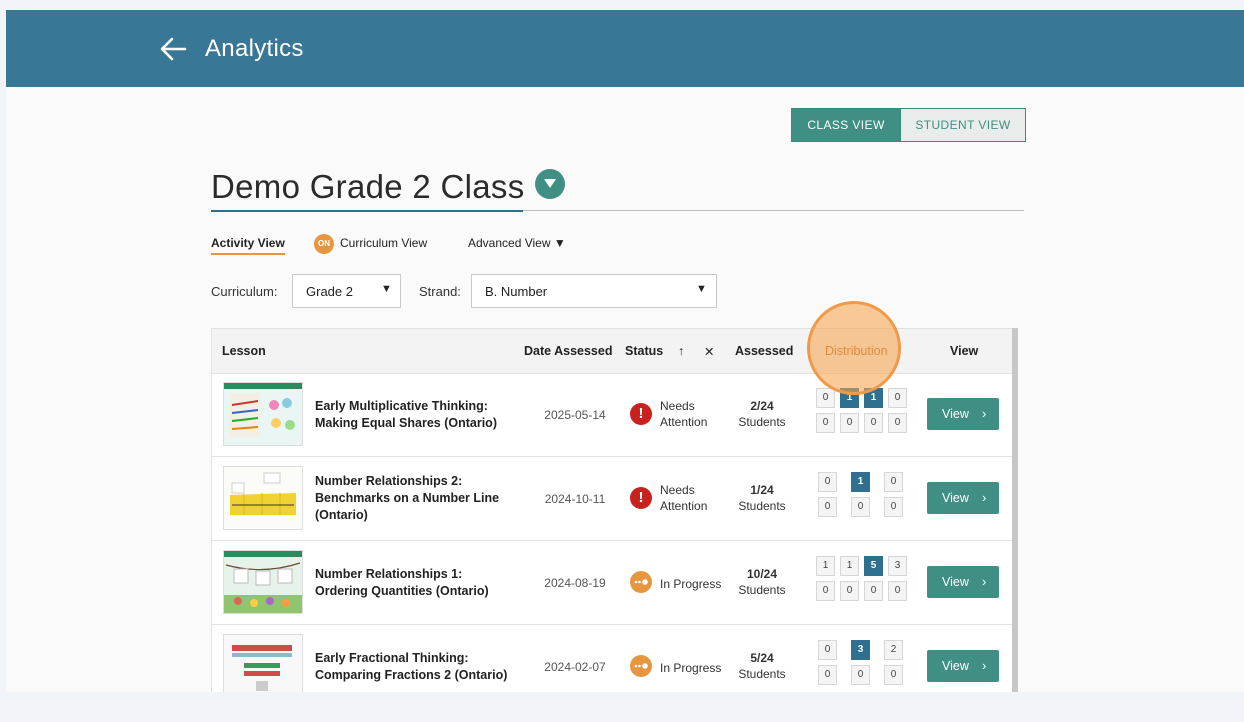 The width and height of the screenshot is (1244, 722). What do you see at coordinates (762, 498) in the screenshot?
I see `assessed-count: 1/24 Students` at bounding box center [762, 498].